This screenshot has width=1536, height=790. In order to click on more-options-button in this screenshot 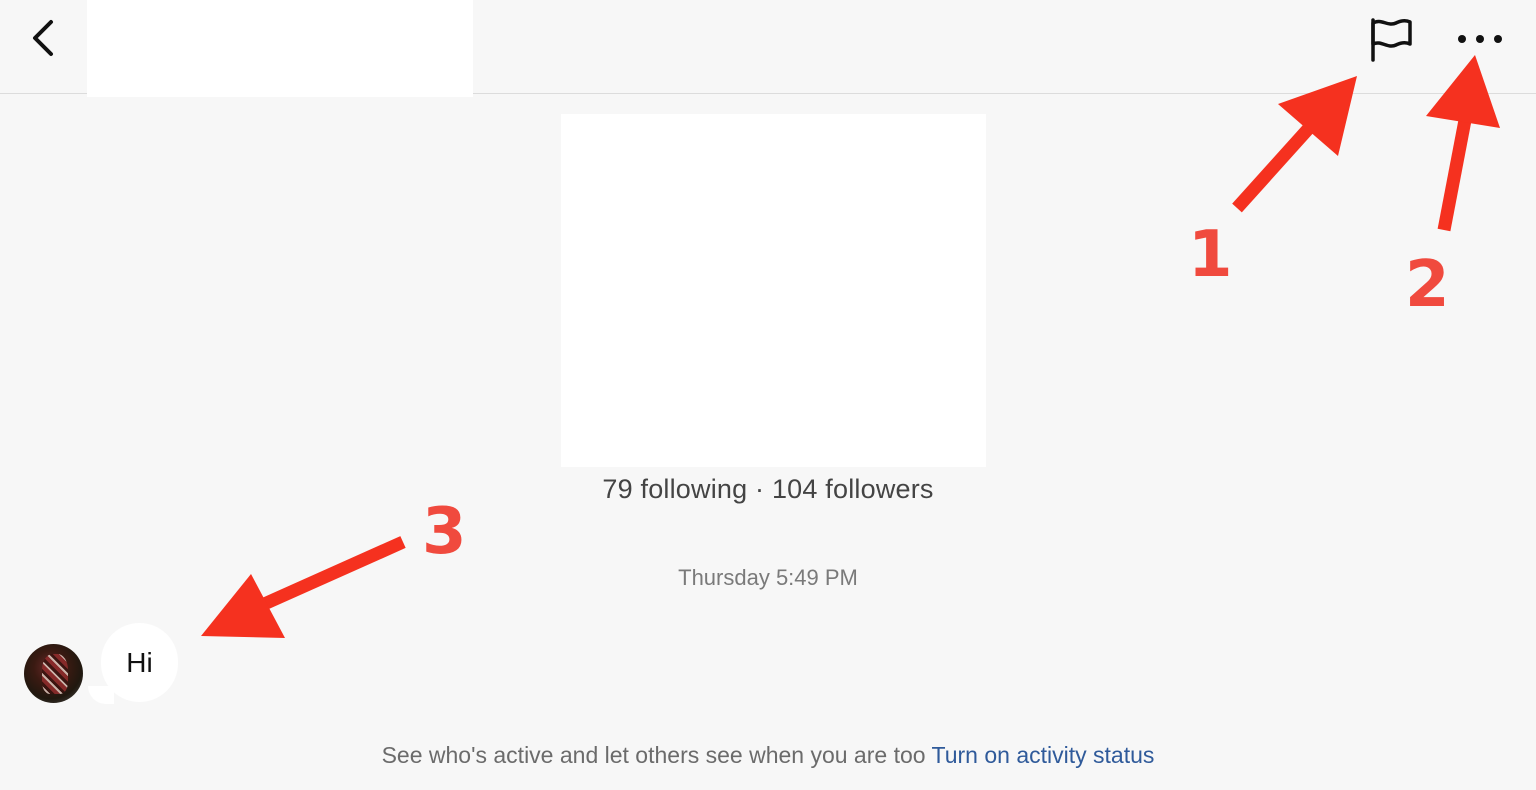, I will do `click(1480, 40)`.